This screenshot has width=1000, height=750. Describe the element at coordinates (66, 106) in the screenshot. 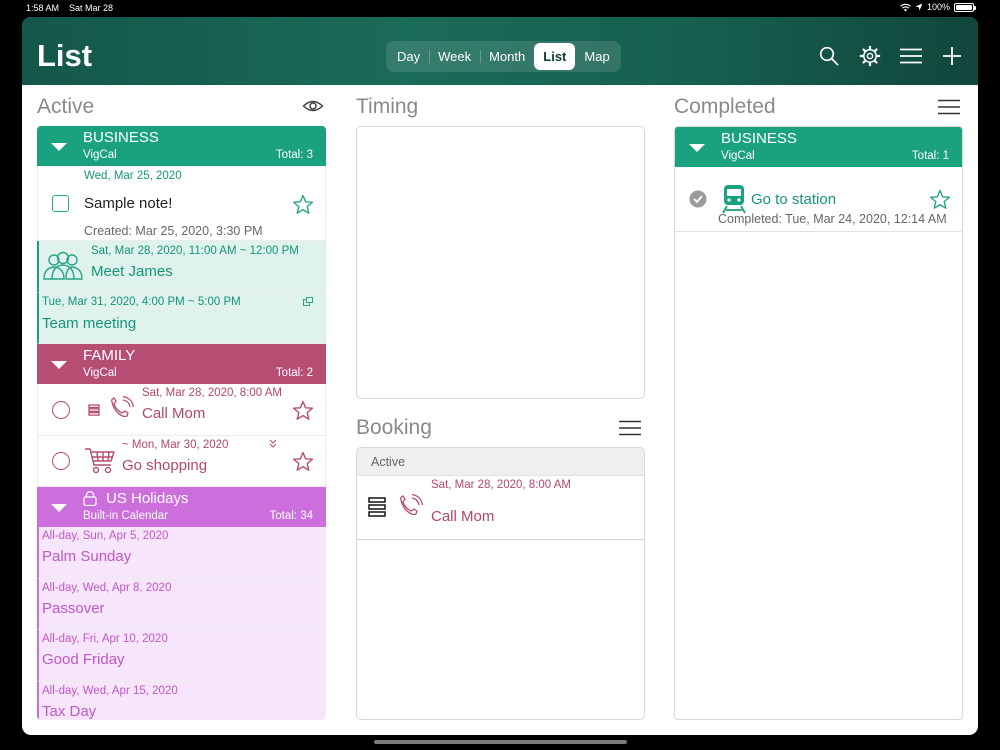

I see `active-title: Active` at that location.